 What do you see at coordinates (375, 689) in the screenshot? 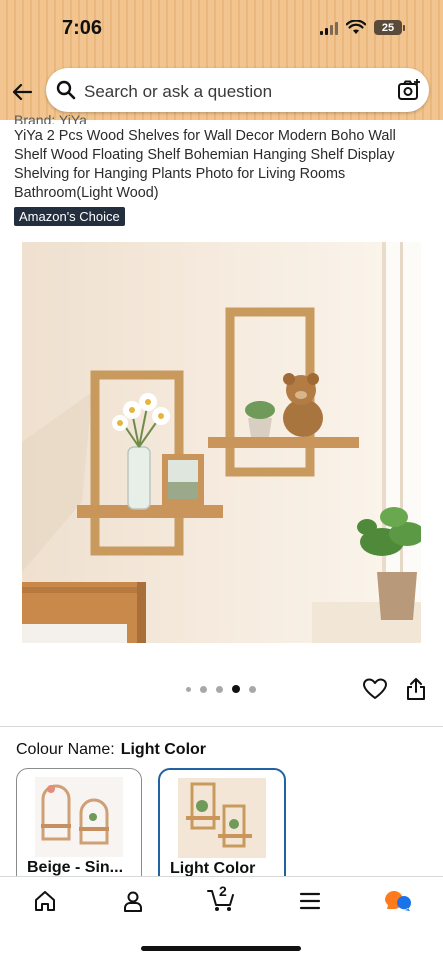
I see `heart-icon` at bounding box center [375, 689].